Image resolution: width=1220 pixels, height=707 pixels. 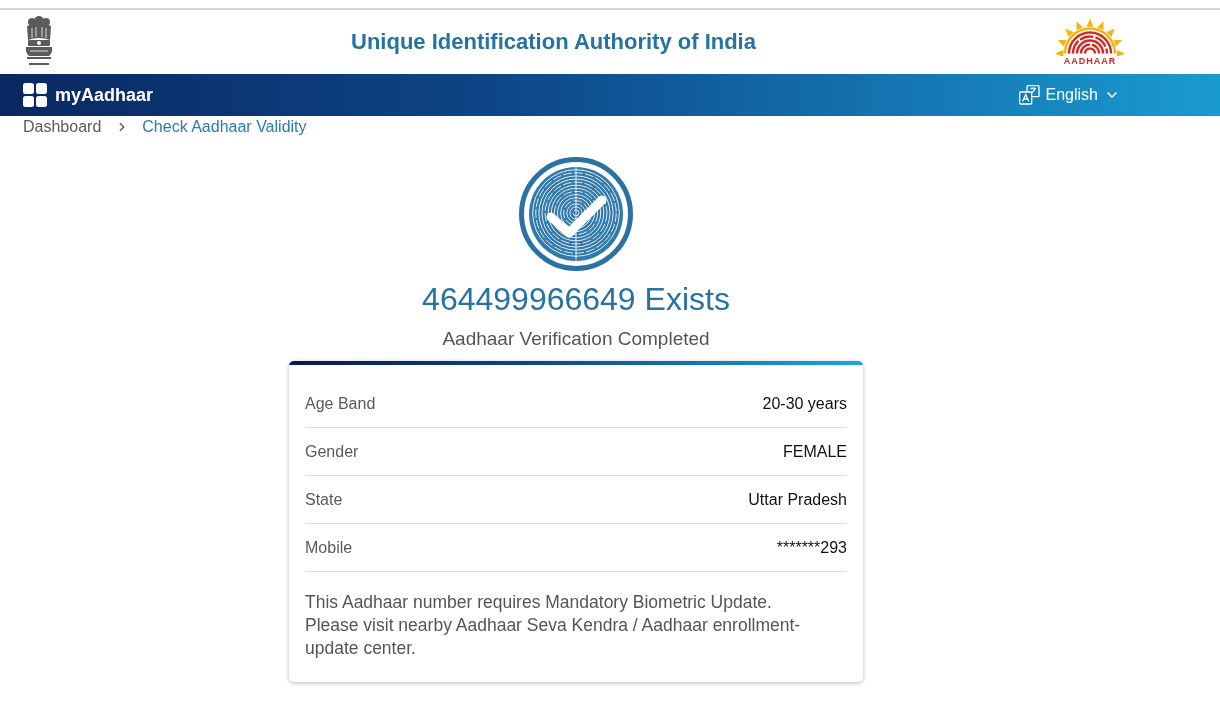 I want to click on result-title: 464499966649 Exists, so click(x=576, y=299).